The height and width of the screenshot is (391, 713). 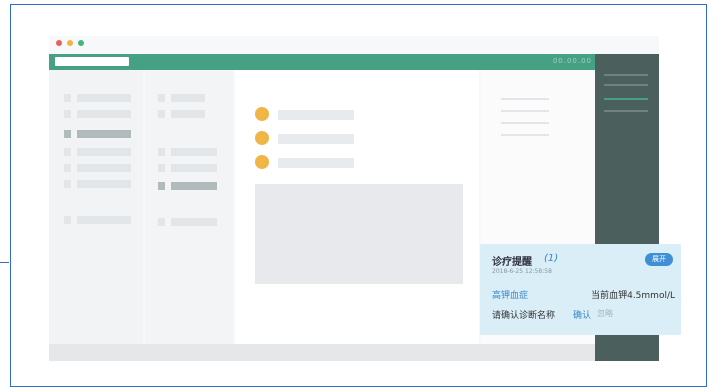 I want to click on divider-line, so click(x=4, y=262).